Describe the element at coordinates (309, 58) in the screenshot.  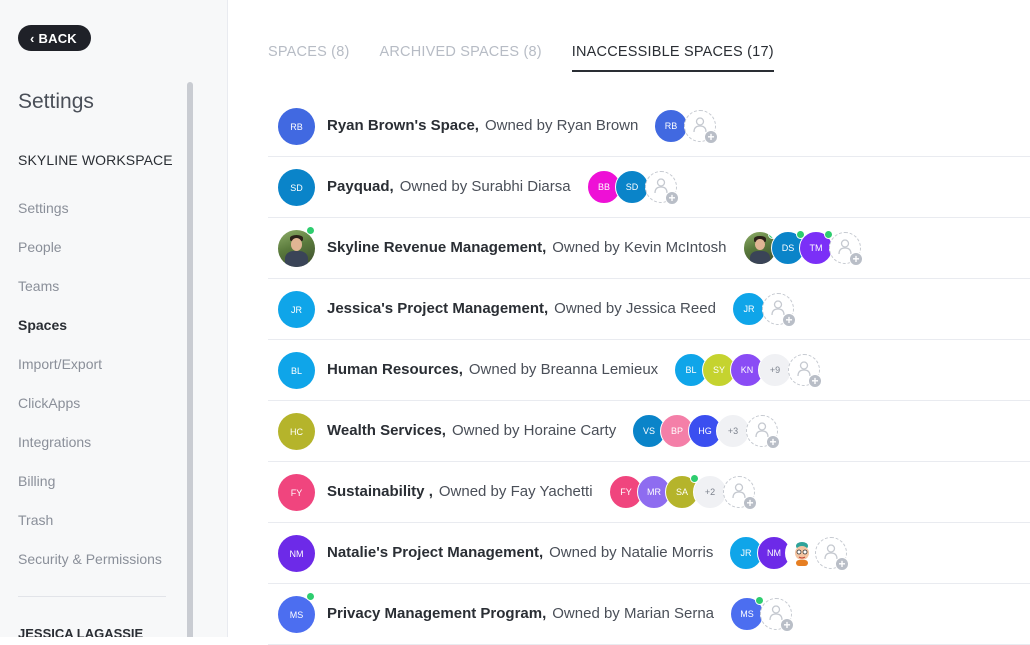
I see `tab-spaces: SPACES (8)` at that location.